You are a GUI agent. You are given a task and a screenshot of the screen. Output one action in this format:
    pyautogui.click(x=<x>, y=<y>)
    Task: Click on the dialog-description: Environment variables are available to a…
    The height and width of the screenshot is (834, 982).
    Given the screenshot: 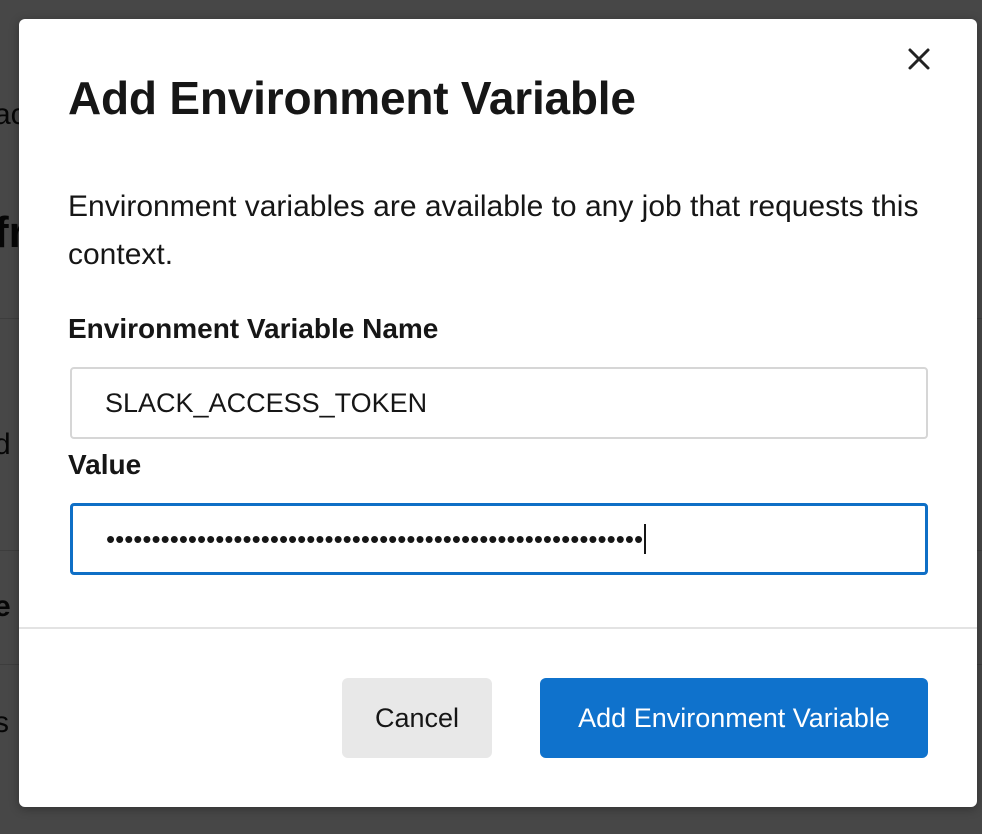 What is the action you would take?
    pyautogui.click(x=493, y=230)
    